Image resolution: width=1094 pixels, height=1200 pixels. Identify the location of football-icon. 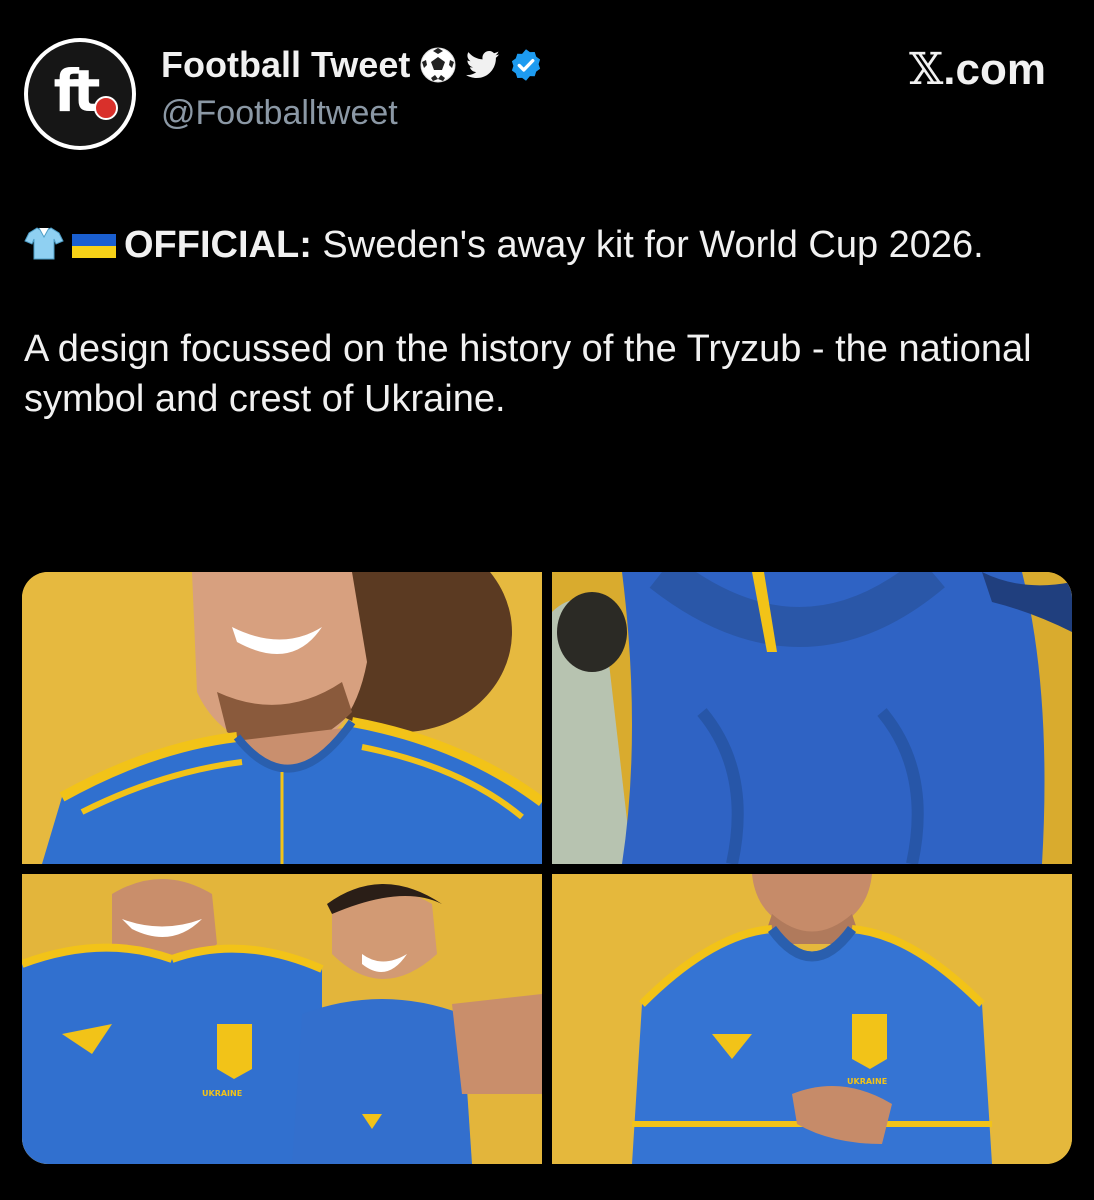
(438, 65).